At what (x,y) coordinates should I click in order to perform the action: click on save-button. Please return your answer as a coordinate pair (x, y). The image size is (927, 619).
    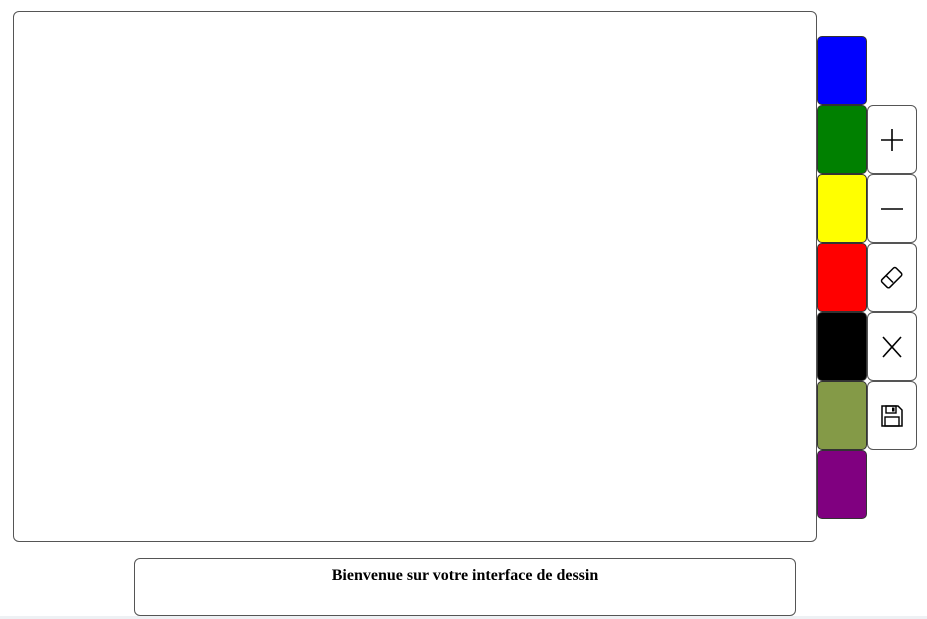
    Looking at the image, I should click on (892, 415).